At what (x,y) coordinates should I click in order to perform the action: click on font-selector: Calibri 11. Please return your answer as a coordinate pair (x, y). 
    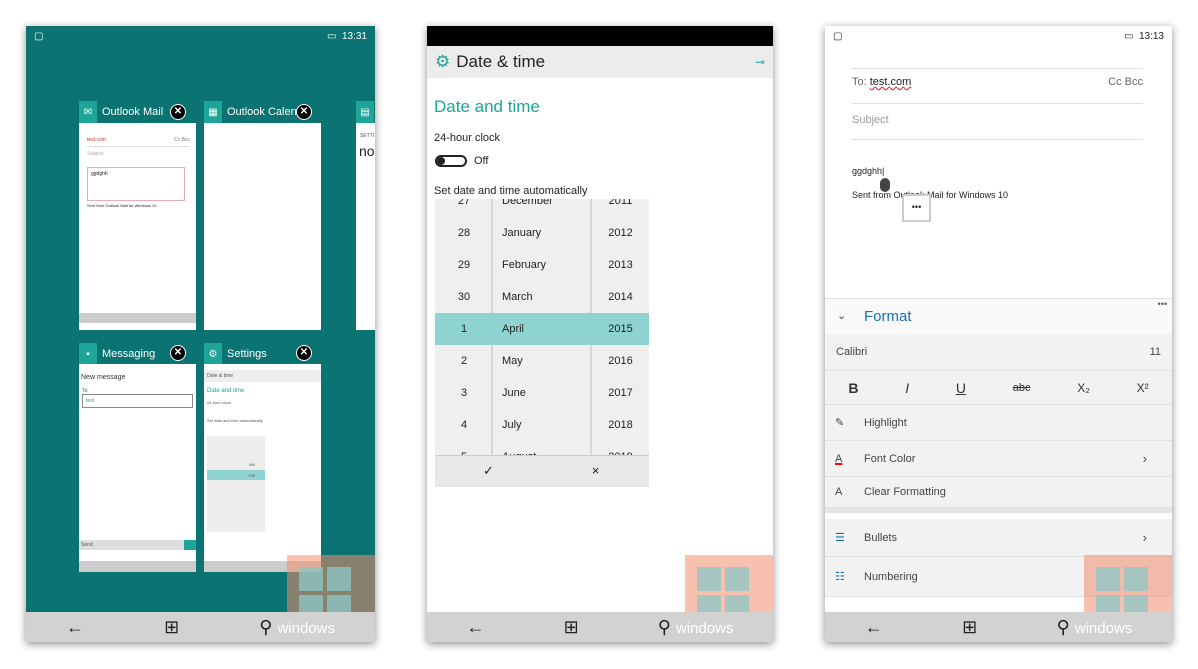
    Looking at the image, I should click on (998, 352).